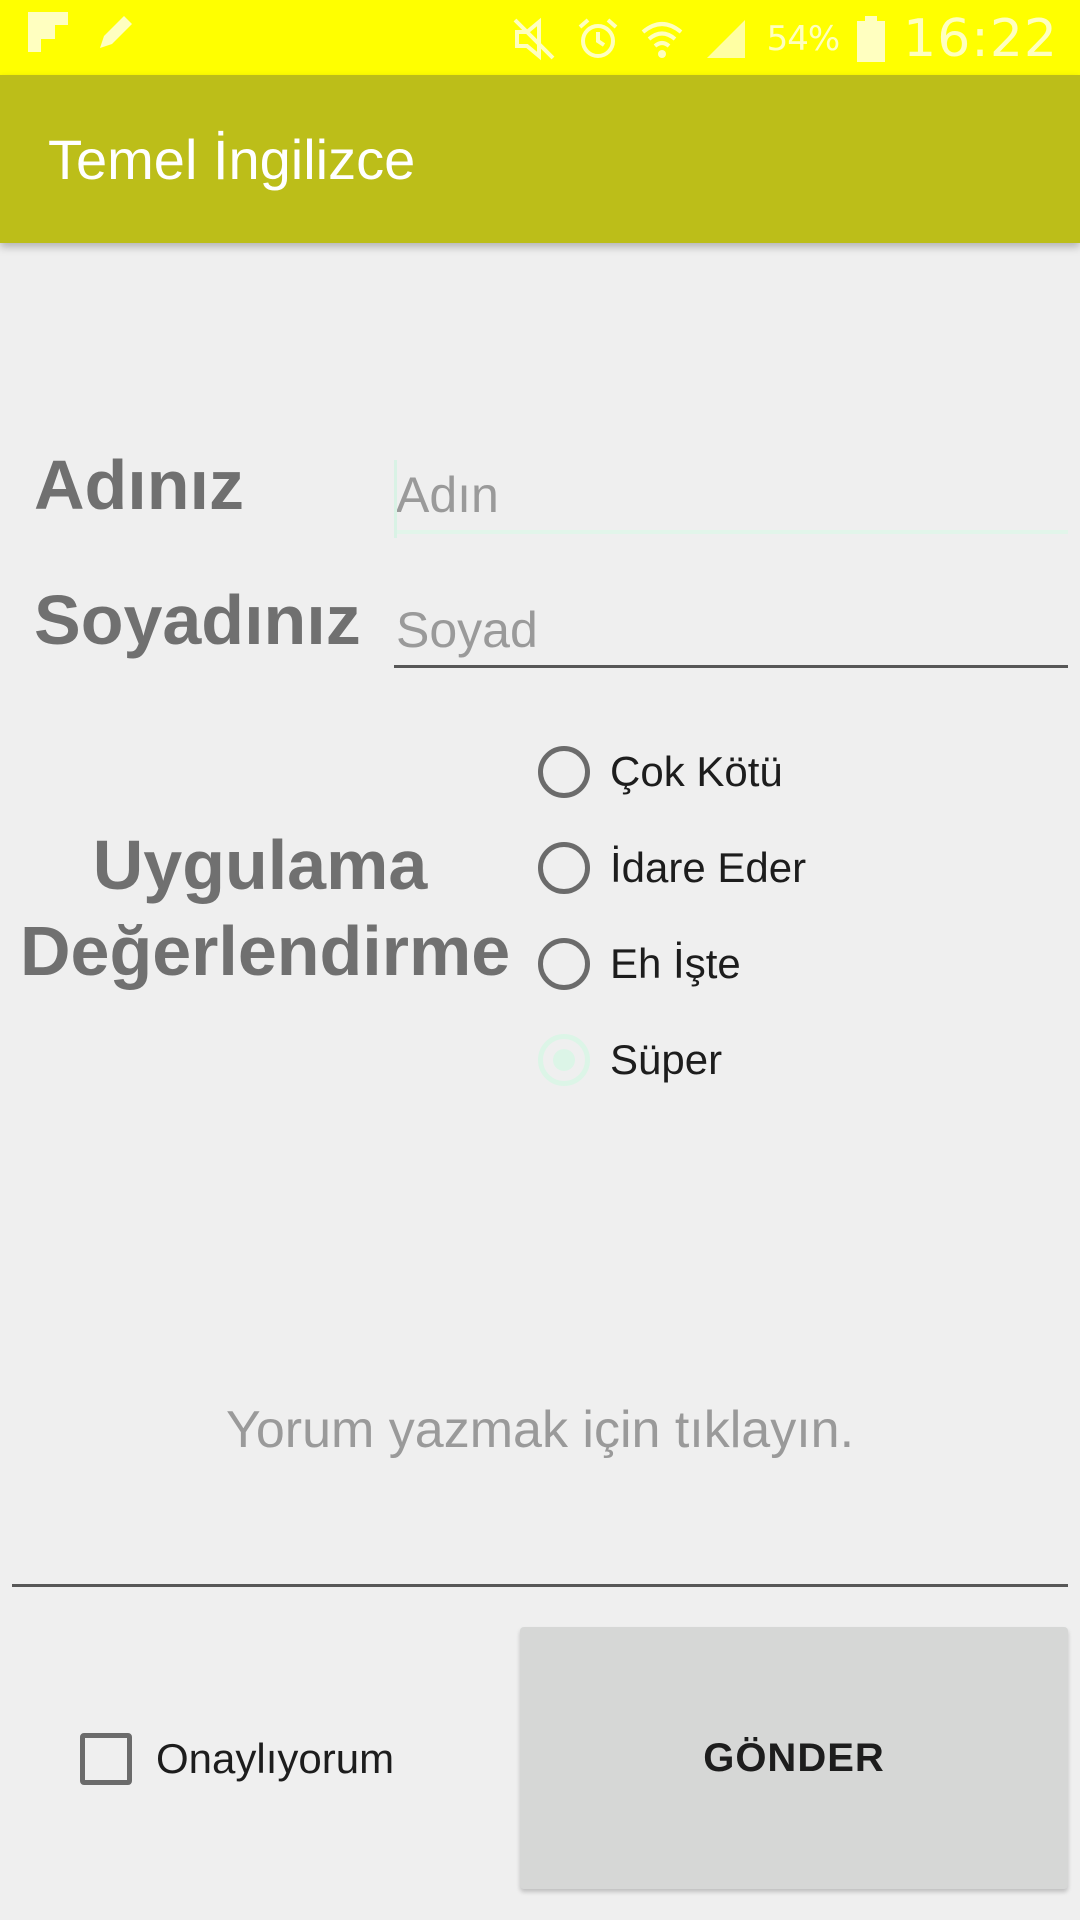  I want to click on flipboard-icon, so click(48, 32).